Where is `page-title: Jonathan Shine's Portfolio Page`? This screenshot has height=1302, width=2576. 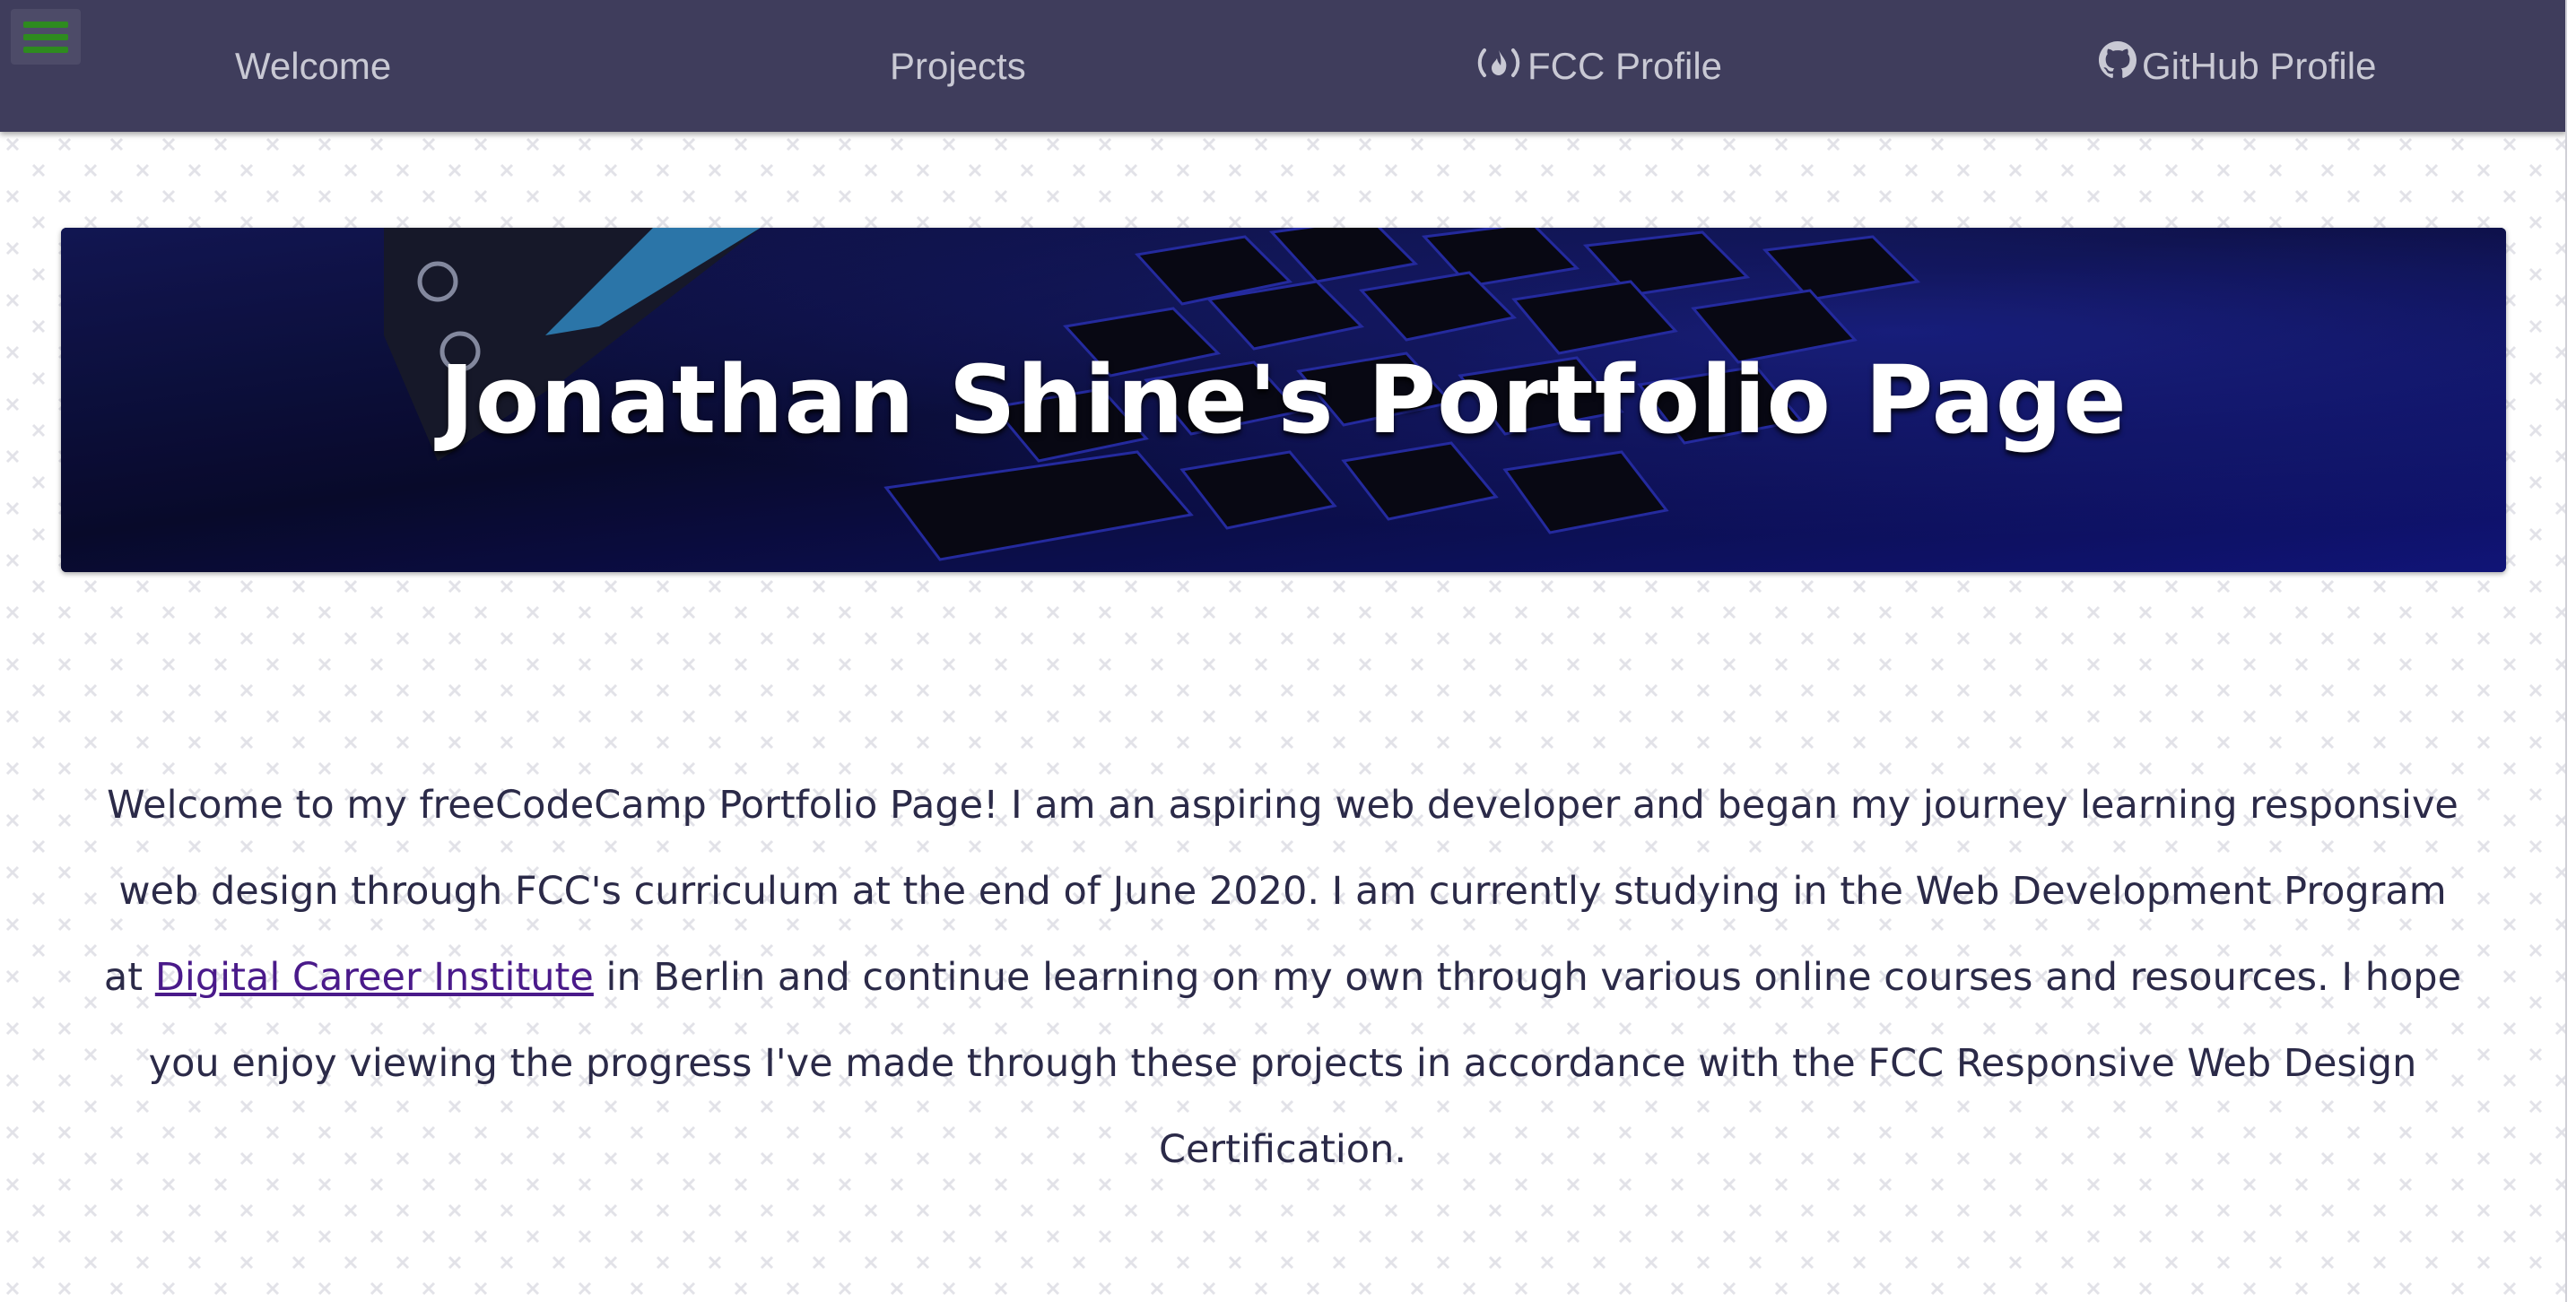
page-title: Jonathan Shine's Portfolio Page is located at coordinates (1283, 400).